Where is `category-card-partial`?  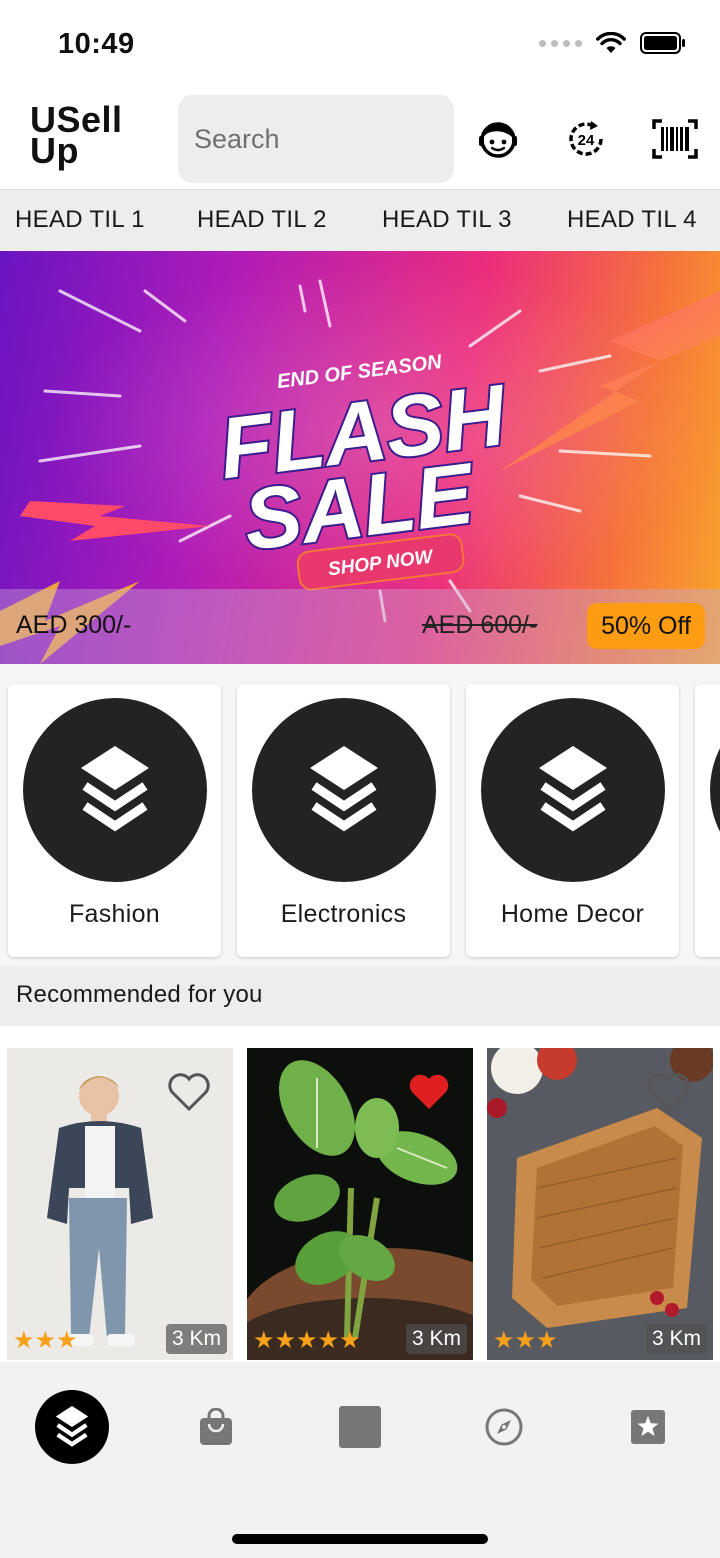 category-card-partial is located at coordinates (707, 820).